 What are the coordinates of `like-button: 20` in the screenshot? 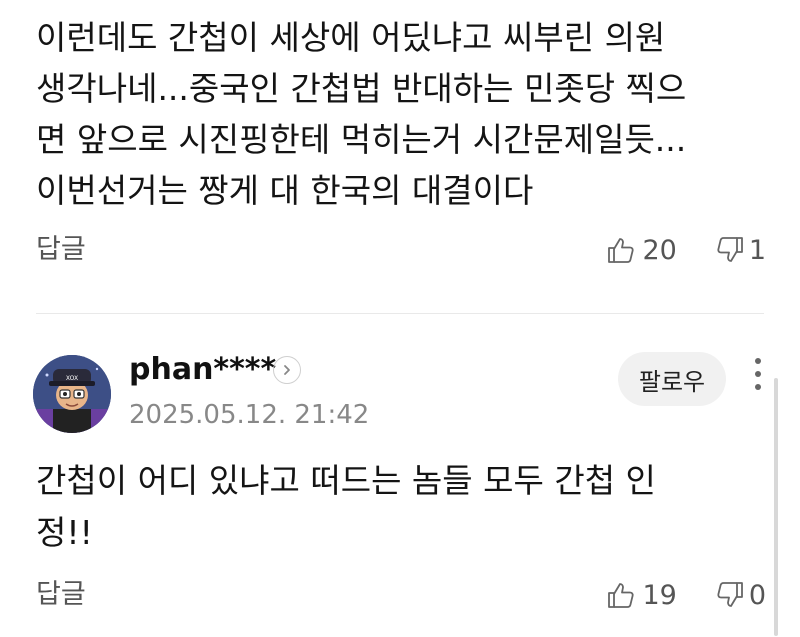 It's located at (641, 250).